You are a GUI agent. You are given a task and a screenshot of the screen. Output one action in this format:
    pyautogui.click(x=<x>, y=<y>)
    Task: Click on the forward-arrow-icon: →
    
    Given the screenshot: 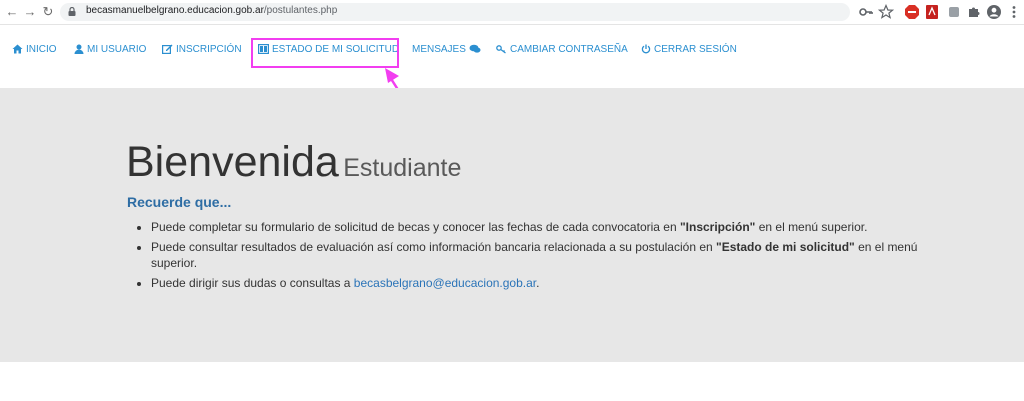 What is the action you would take?
    pyautogui.click(x=30, y=12)
    